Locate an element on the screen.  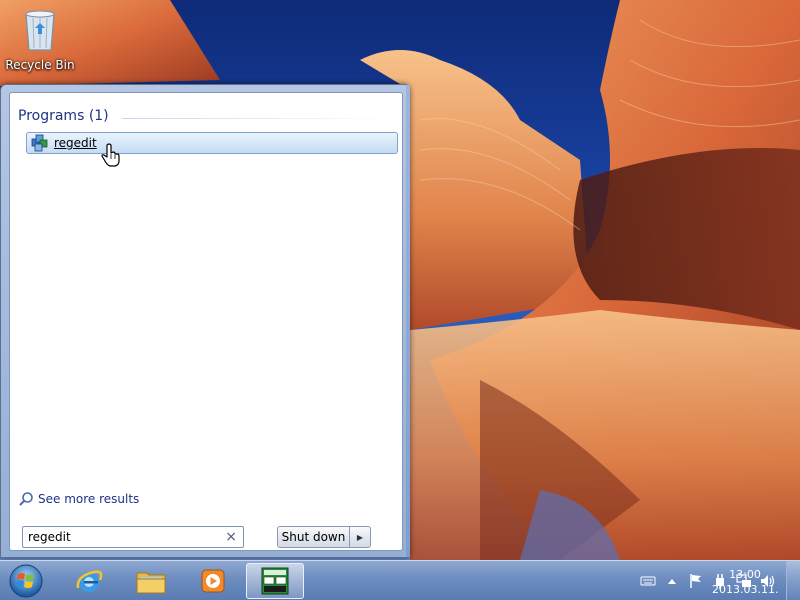
internet-explorer-icon is located at coordinates (89, 581).